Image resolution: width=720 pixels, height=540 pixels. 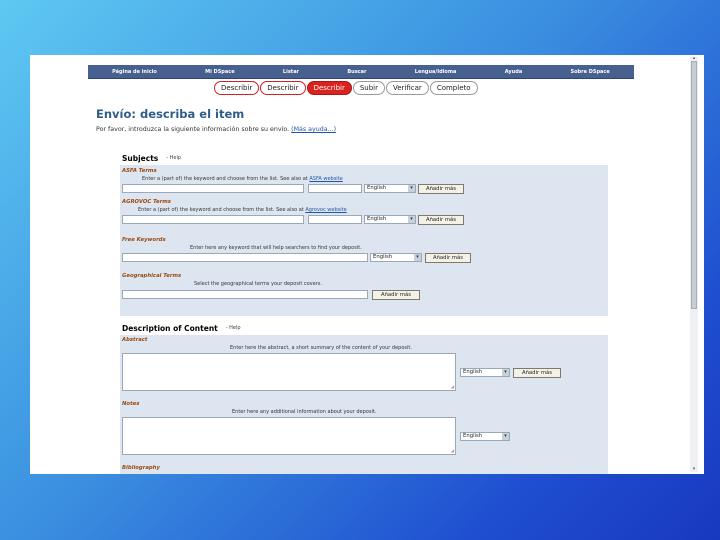 I want to click on agrovoc-add-more-button: Añadir más, so click(x=441, y=220).